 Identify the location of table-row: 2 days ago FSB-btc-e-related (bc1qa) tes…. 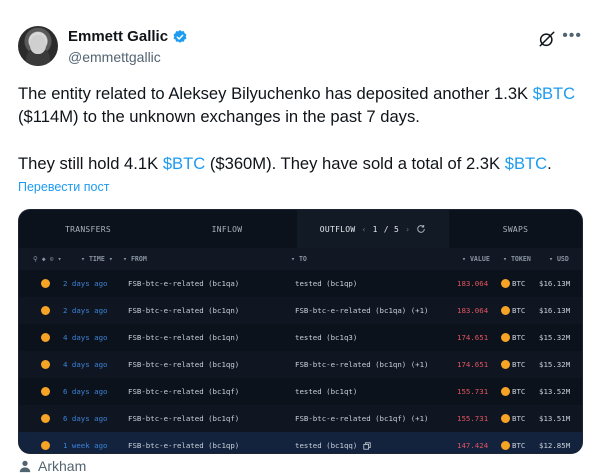
(300, 283).